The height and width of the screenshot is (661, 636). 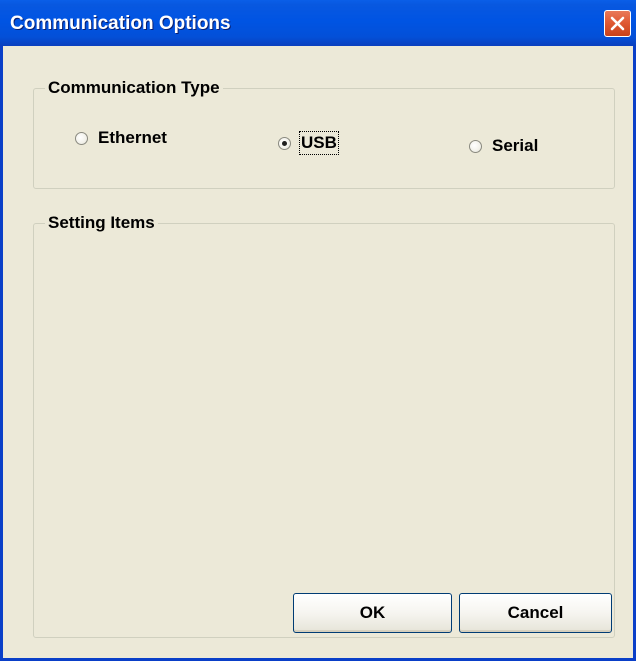 I want to click on radio-button-selected-icon, so click(x=284, y=143).